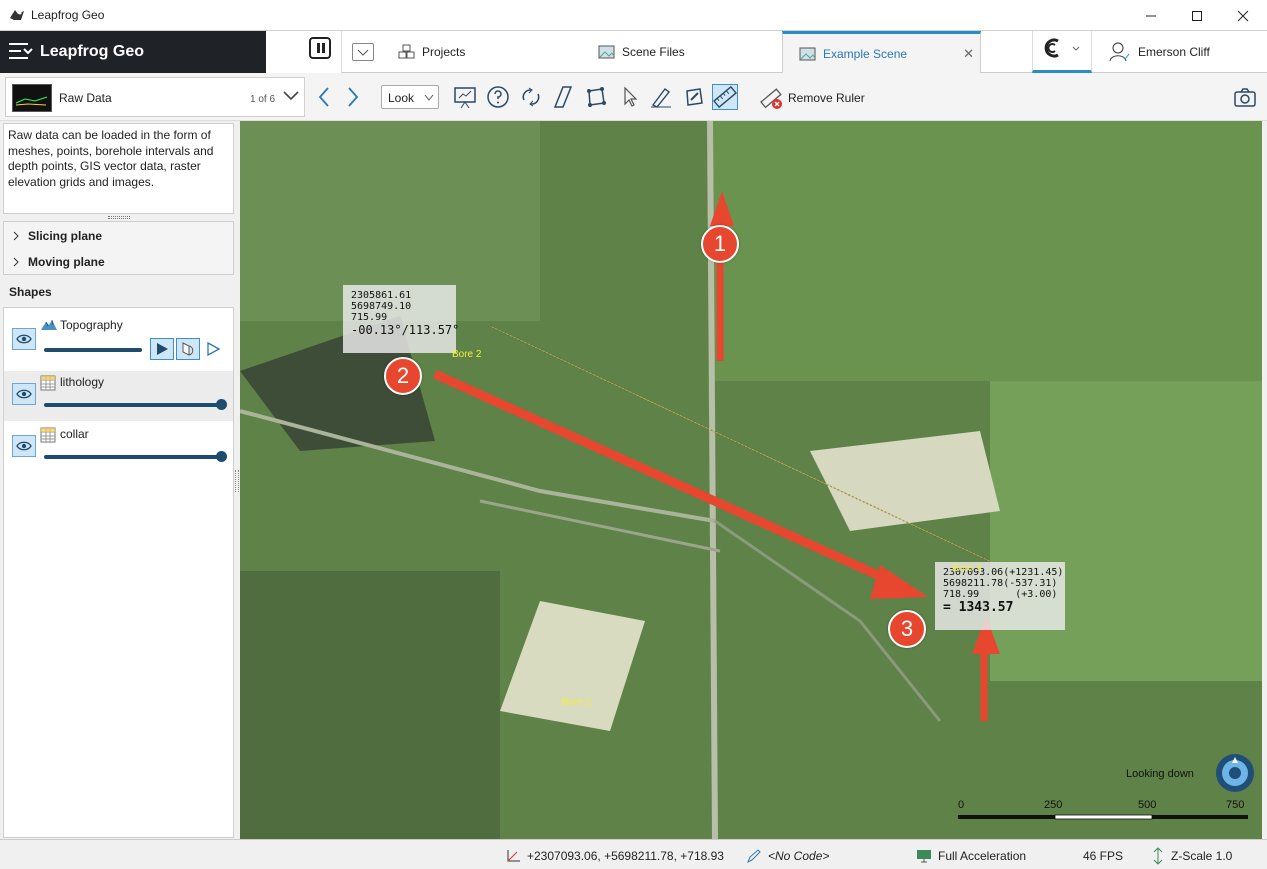  Describe the element at coordinates (118, 334) in the screenshot. I see `shape-topography: Topography` at that location.